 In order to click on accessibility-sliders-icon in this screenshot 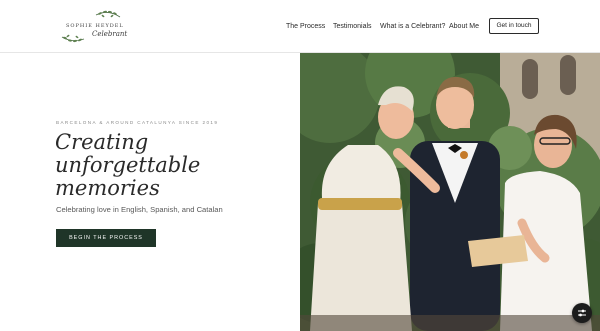, I will do `click(582, 313)`.